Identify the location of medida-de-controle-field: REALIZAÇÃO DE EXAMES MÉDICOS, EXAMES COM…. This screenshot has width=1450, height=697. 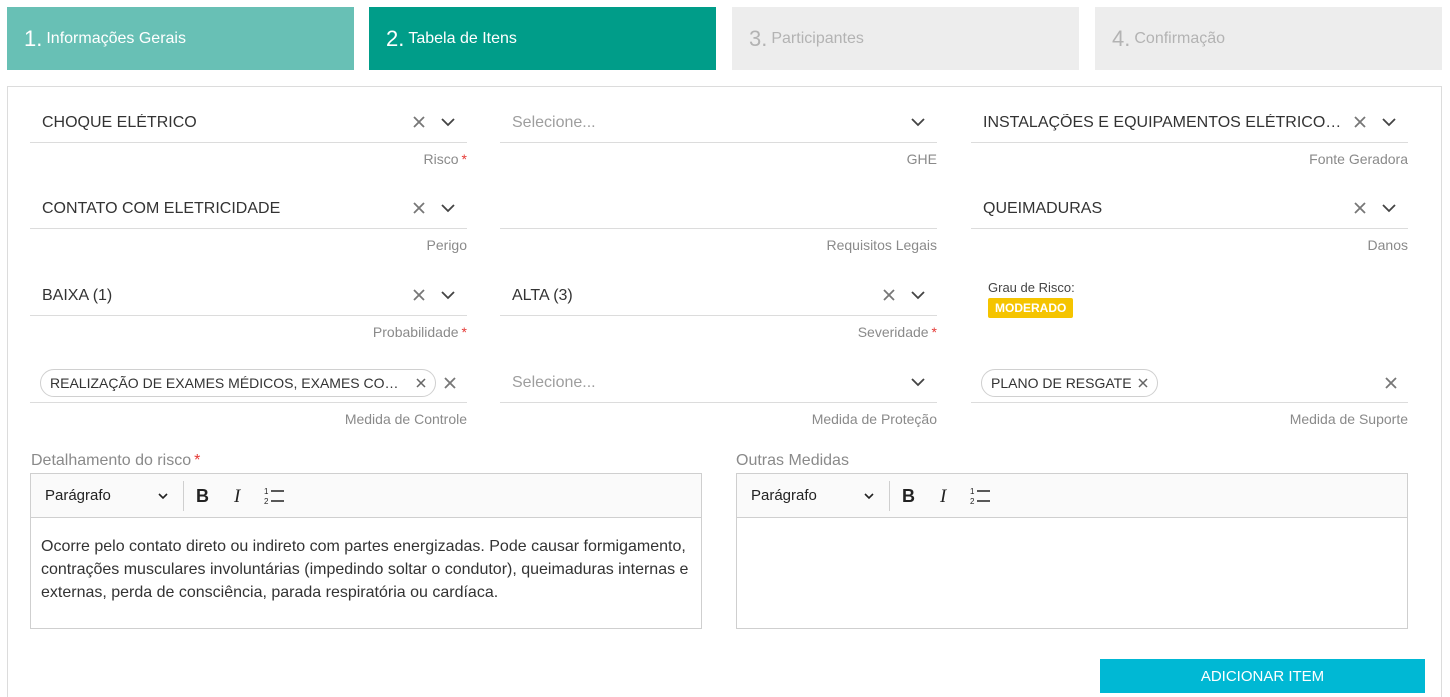
(248, 395).